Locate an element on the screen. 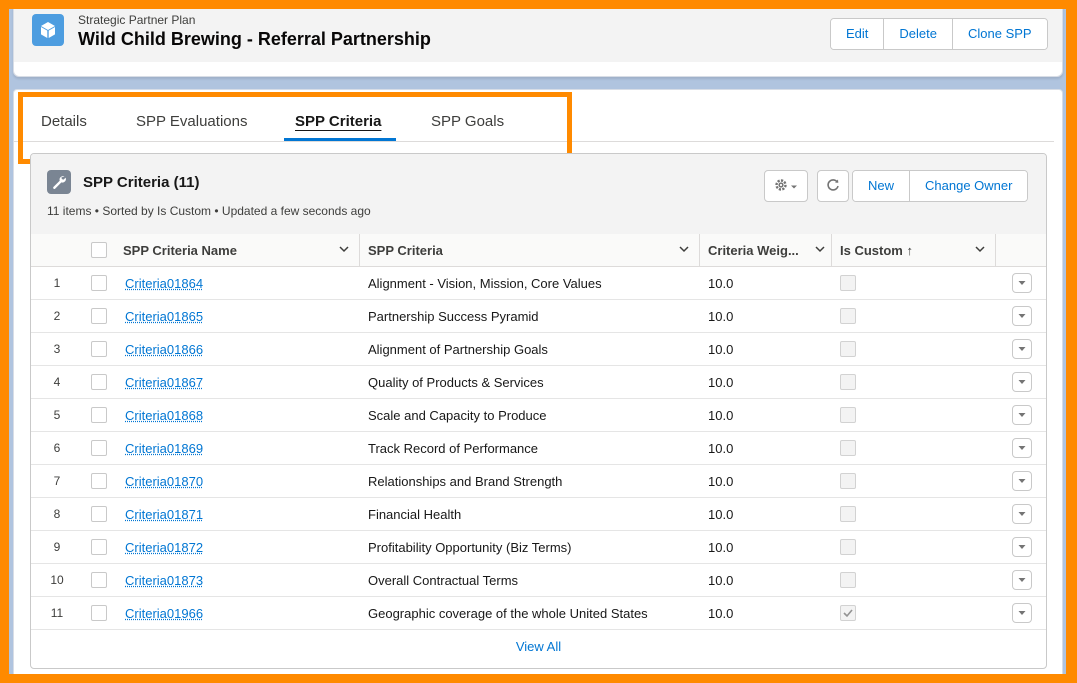  column-header-is-custom: Is Custom ↑ is located at coordinates (914, 250).